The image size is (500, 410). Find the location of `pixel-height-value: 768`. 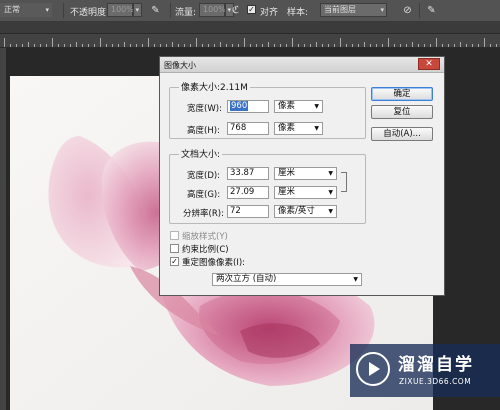

pixel-height-value: 768 is located at coordinates (238, 128).